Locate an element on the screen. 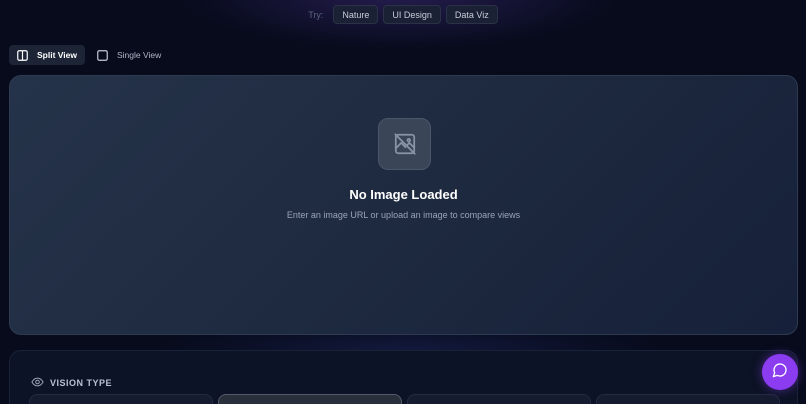 The height and width of the screenshot is (404, 806). empty-state-title: No Image Loaded is located at coordinates (403, 194).